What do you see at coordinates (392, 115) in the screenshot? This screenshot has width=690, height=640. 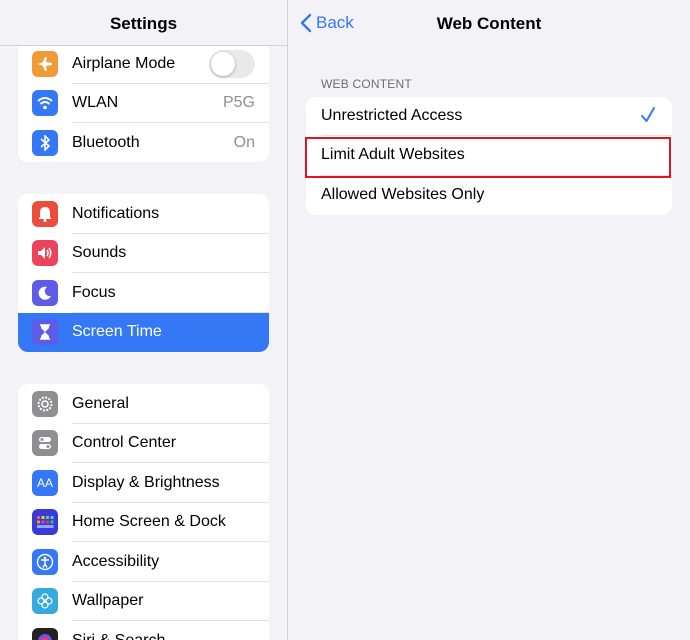 I see `option-label: Unrestricted Access` at bounding box center [392, 115].